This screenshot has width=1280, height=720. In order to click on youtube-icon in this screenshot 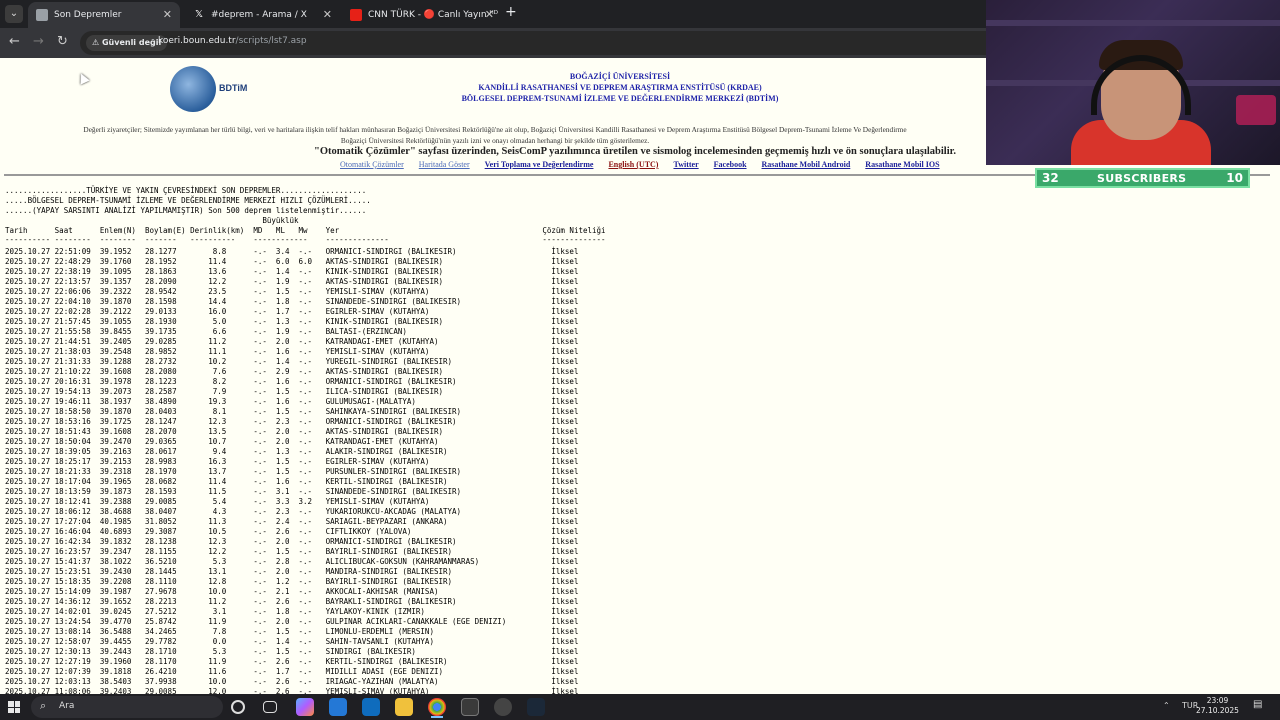, I will do `click(356, 14)`.